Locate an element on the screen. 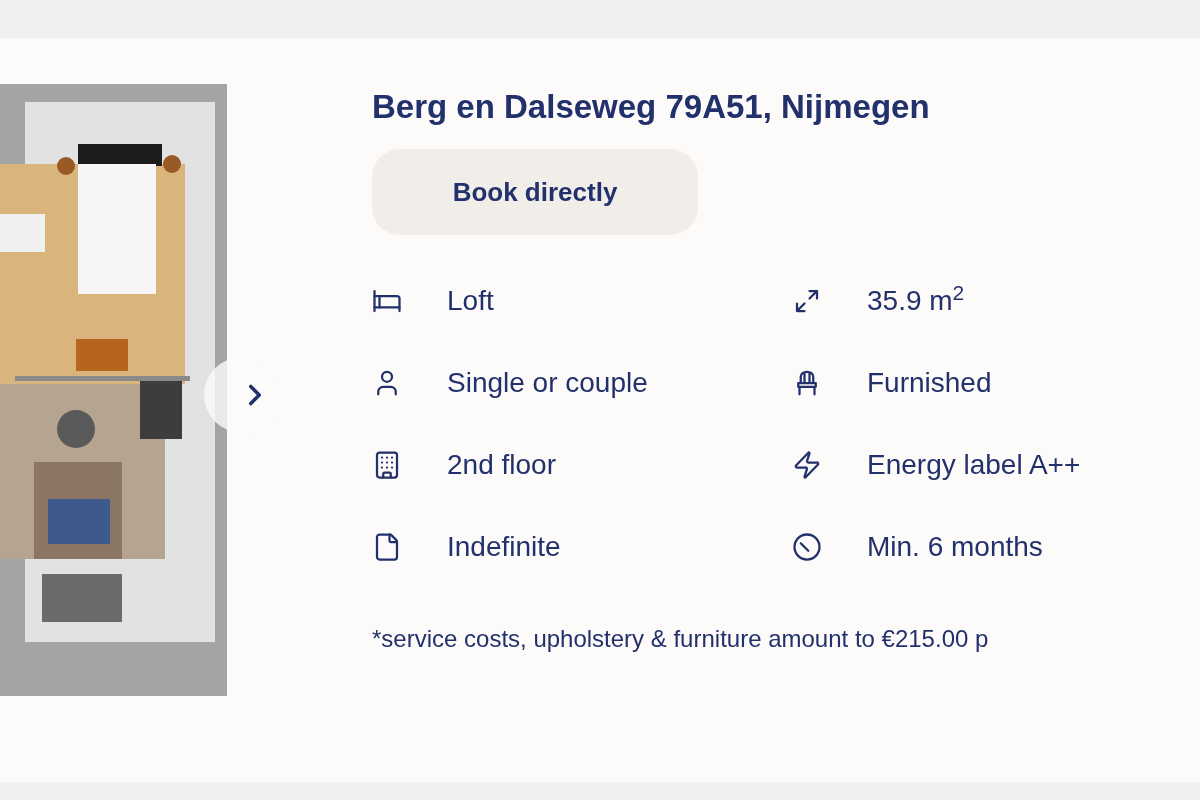  lightning-icon is located at coordinates (807, 465).